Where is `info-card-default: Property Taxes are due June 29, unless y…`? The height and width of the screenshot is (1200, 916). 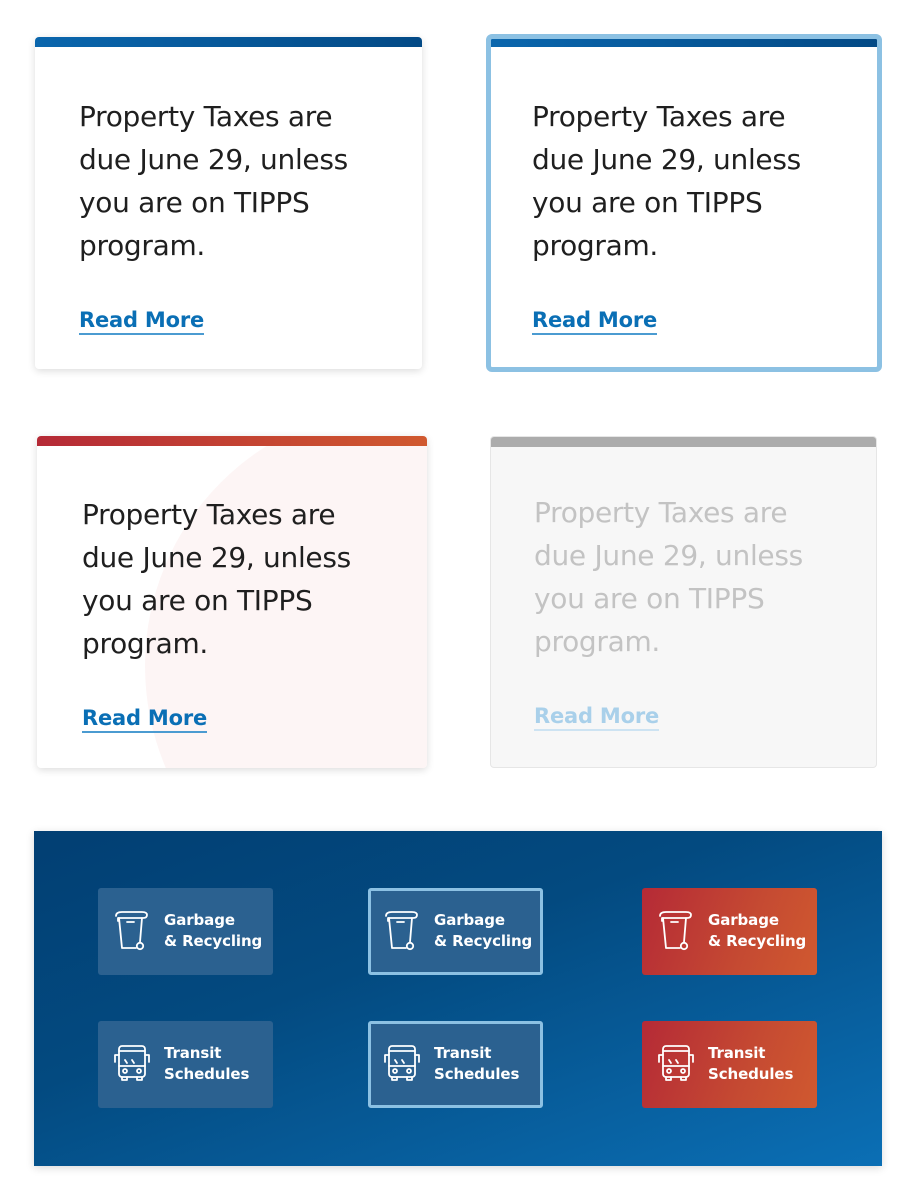 info-card-default: Property Taxes are due June 29, unless y… is located at coordinates (228, 203).